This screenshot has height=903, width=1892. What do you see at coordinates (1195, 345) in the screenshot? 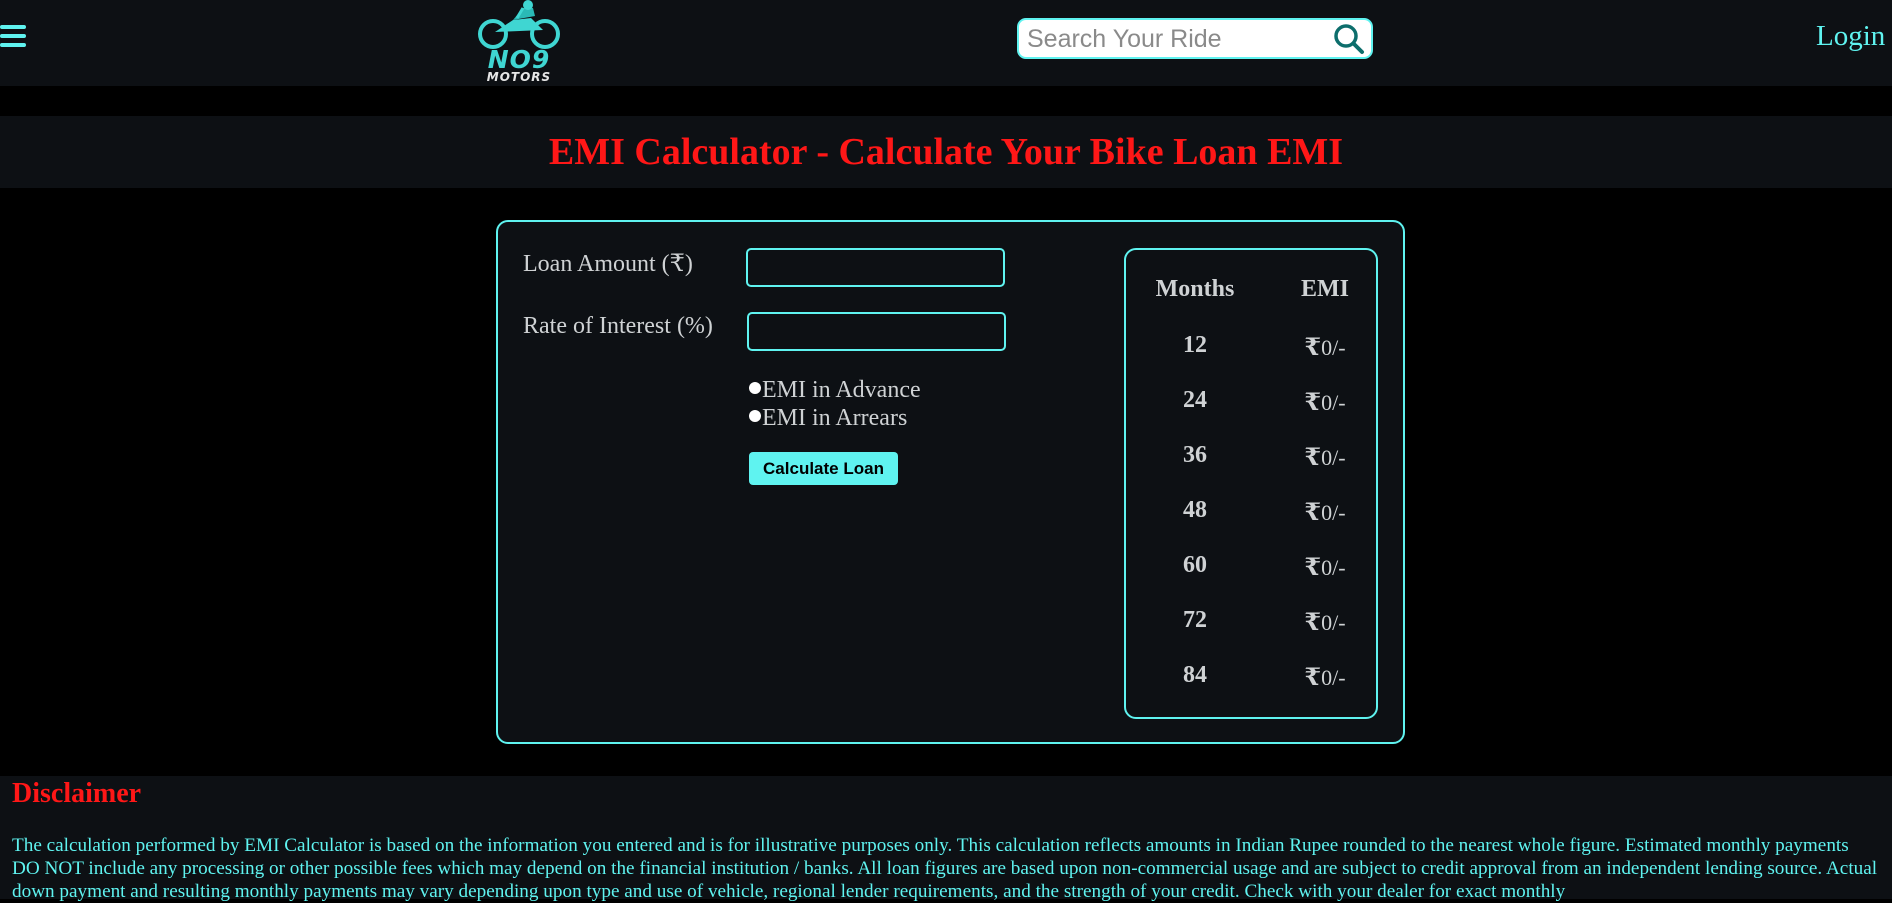
I see `table-row-months: 12` at bounding box center [1195, 345].